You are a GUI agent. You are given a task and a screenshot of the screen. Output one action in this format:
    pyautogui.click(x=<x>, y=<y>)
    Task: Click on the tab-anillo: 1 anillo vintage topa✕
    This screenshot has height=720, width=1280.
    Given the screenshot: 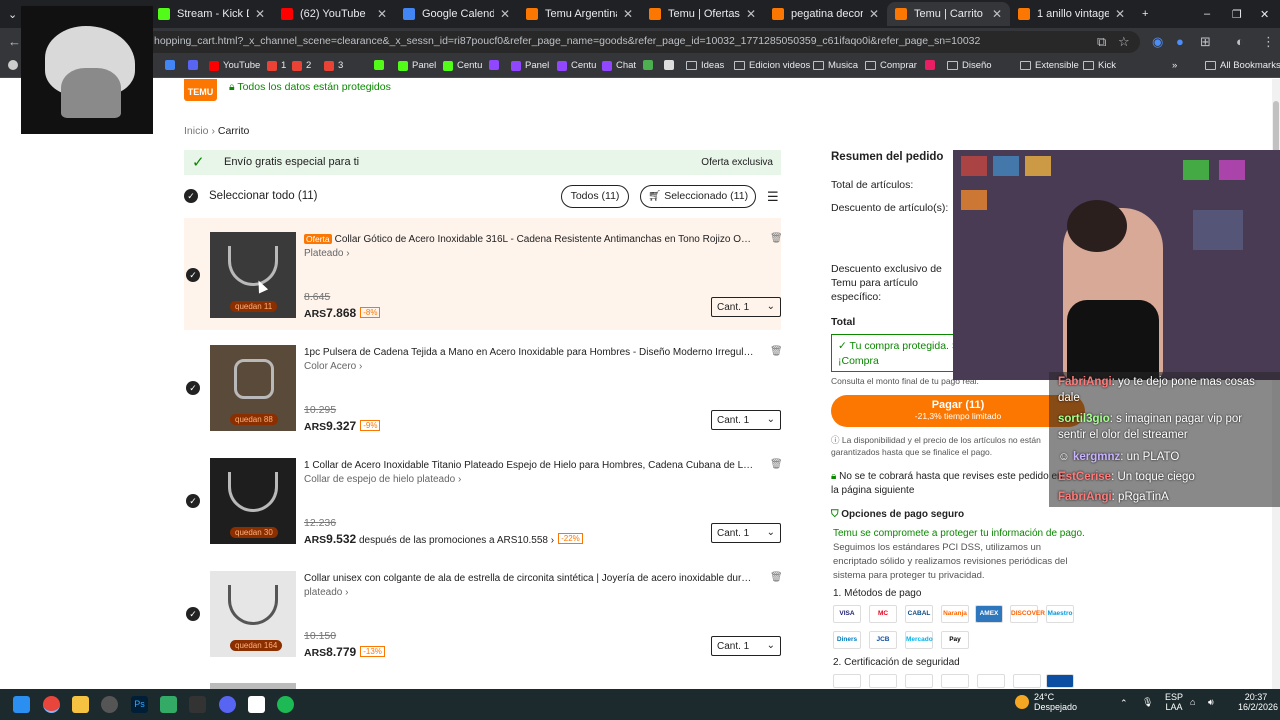 What is the action you would take?
    pyautogui.click(x=1071, y=14)
    